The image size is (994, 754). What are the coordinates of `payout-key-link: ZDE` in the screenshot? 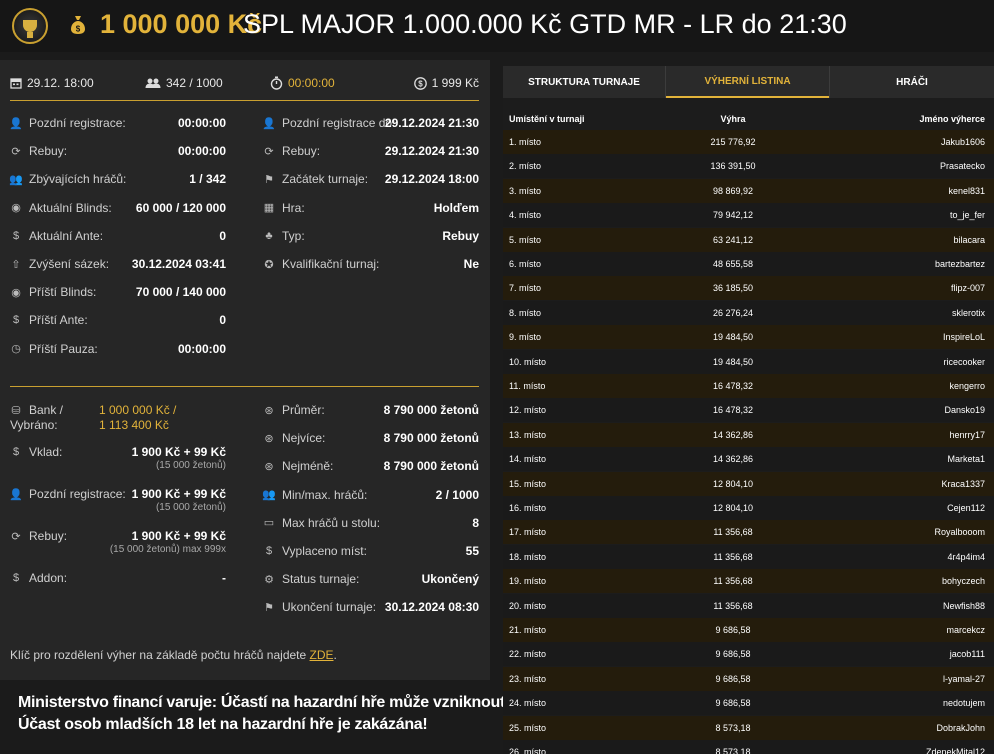 It's located at (322, 655).